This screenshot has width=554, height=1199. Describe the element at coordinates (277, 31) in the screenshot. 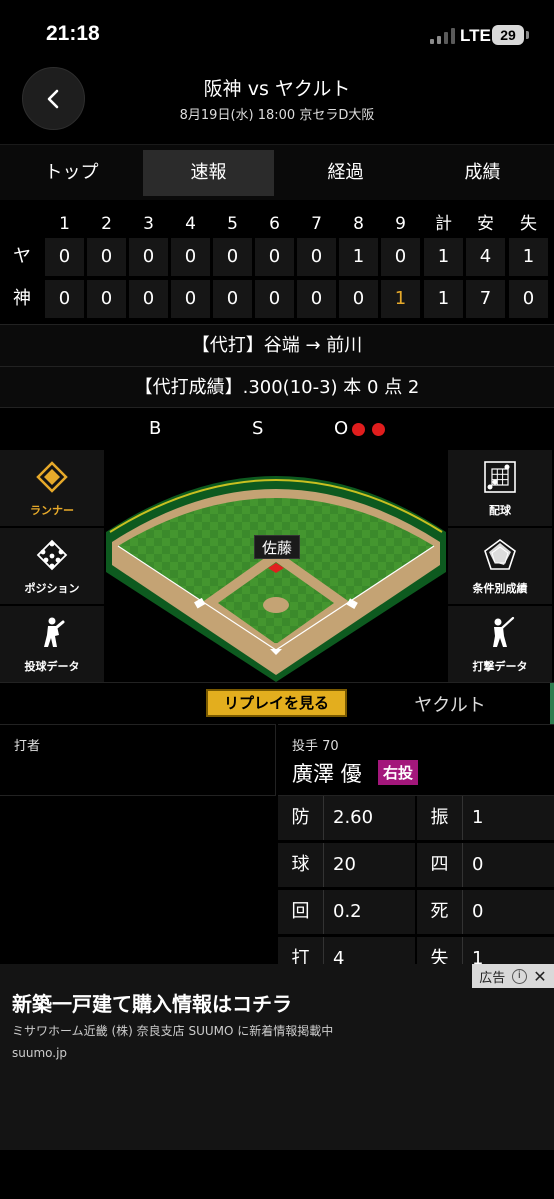

I see `status-bar: 21:18 LTE 29` at that location.